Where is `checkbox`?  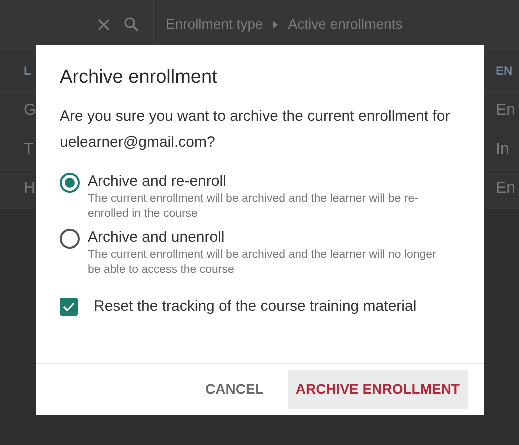 checkbox is located at coordinates (69, 307).